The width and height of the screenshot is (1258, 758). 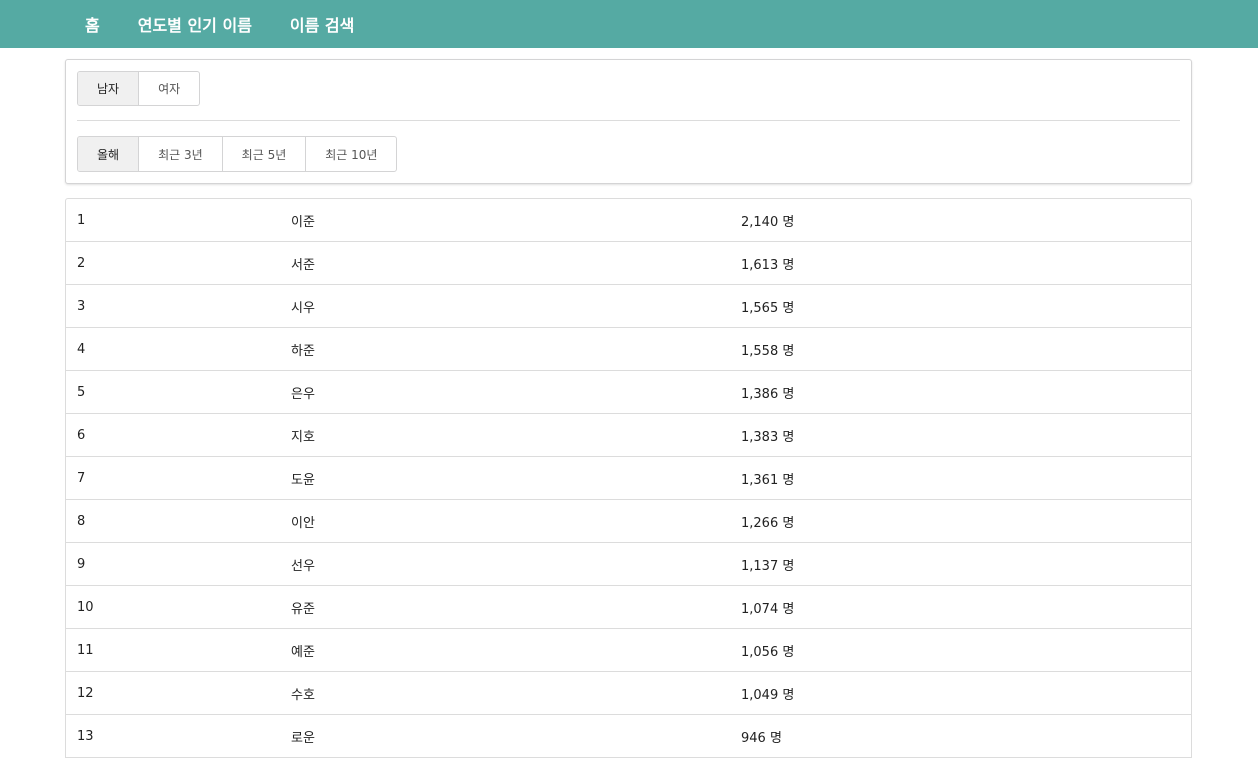 I want to click on name-cell: 이안, so click(x=303, y=523).